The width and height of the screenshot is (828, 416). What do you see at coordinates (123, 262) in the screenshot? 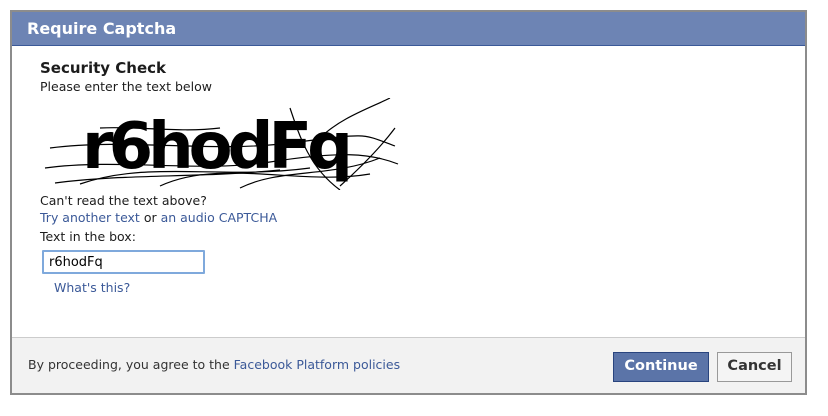
I see `captcha-input` at bounding box center [123, 262].